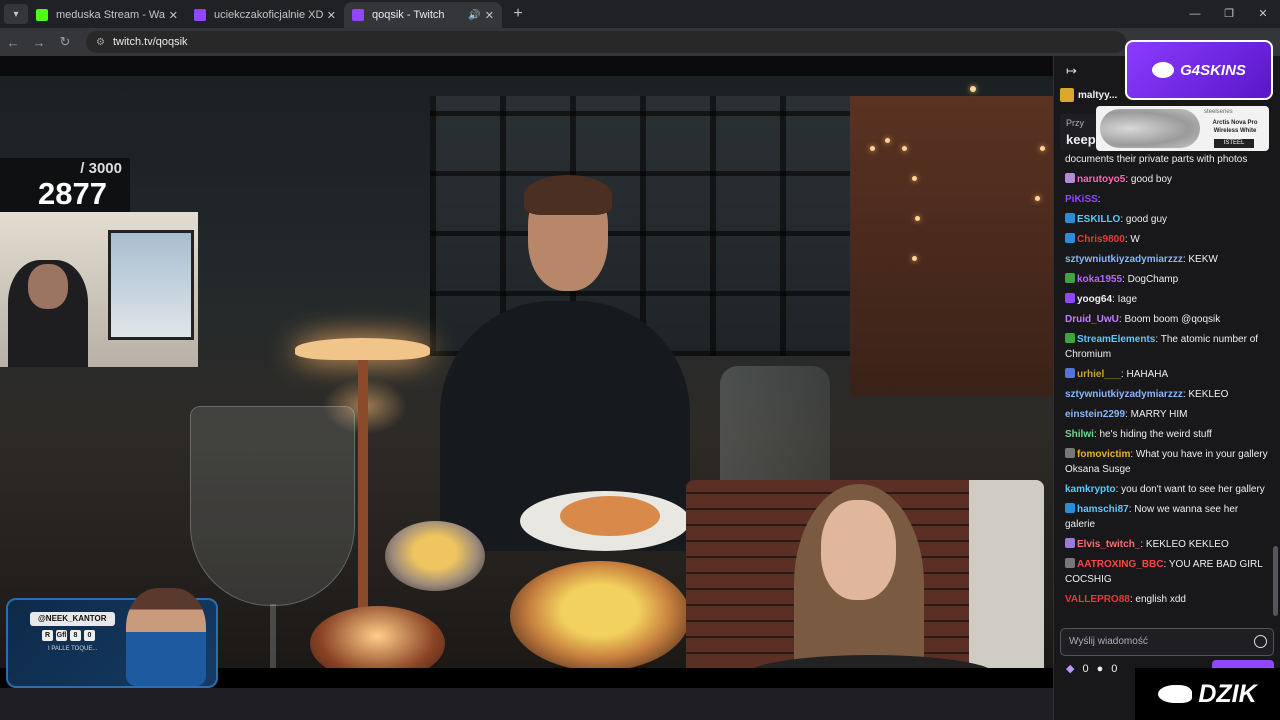 The height and width of the screenshot is (720, 1280). What do you see at coordinates (110, 15) in the screenshot?
I see `tab-title: meduska Stream - Watch Live o` at bounding box center [110, 15].